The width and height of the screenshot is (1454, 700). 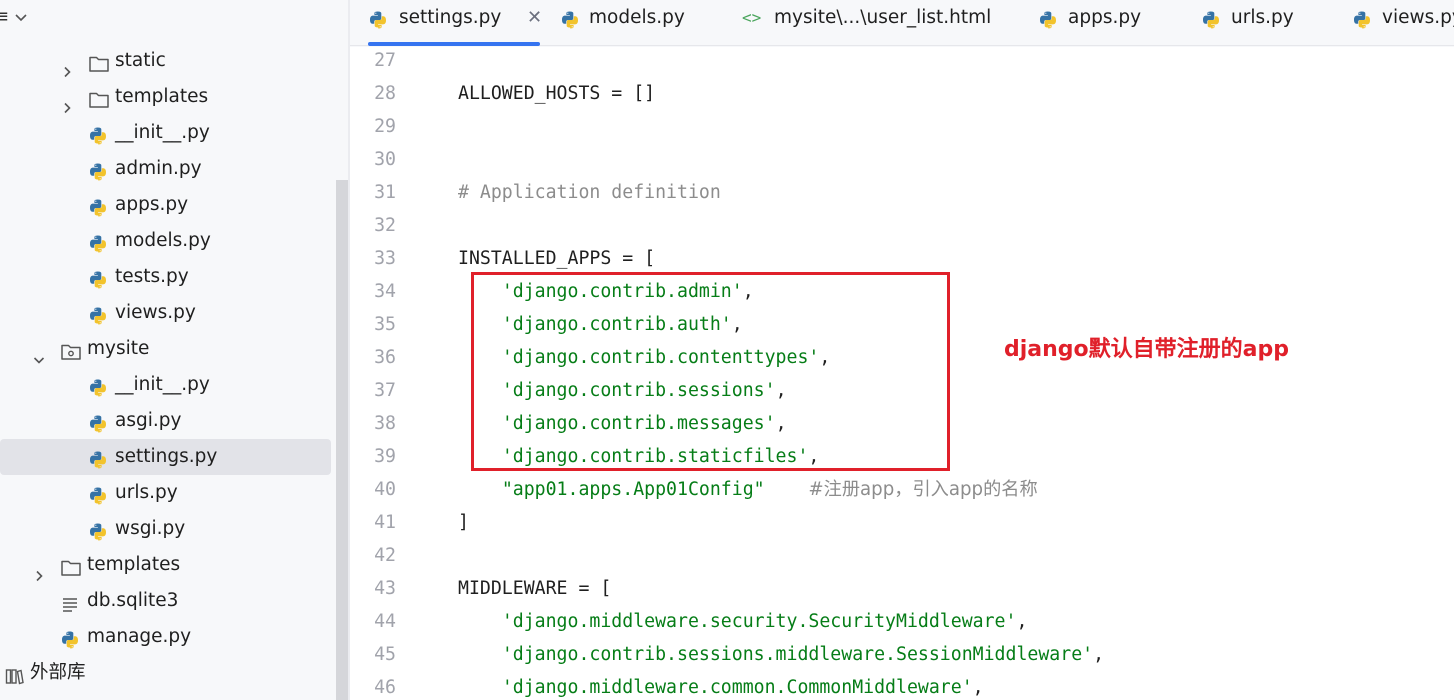 What do you see at coordinates (1093, 23) in the screenshot?
I see `tab-apps-py: apps.py` at bounding box center [1093, 23].